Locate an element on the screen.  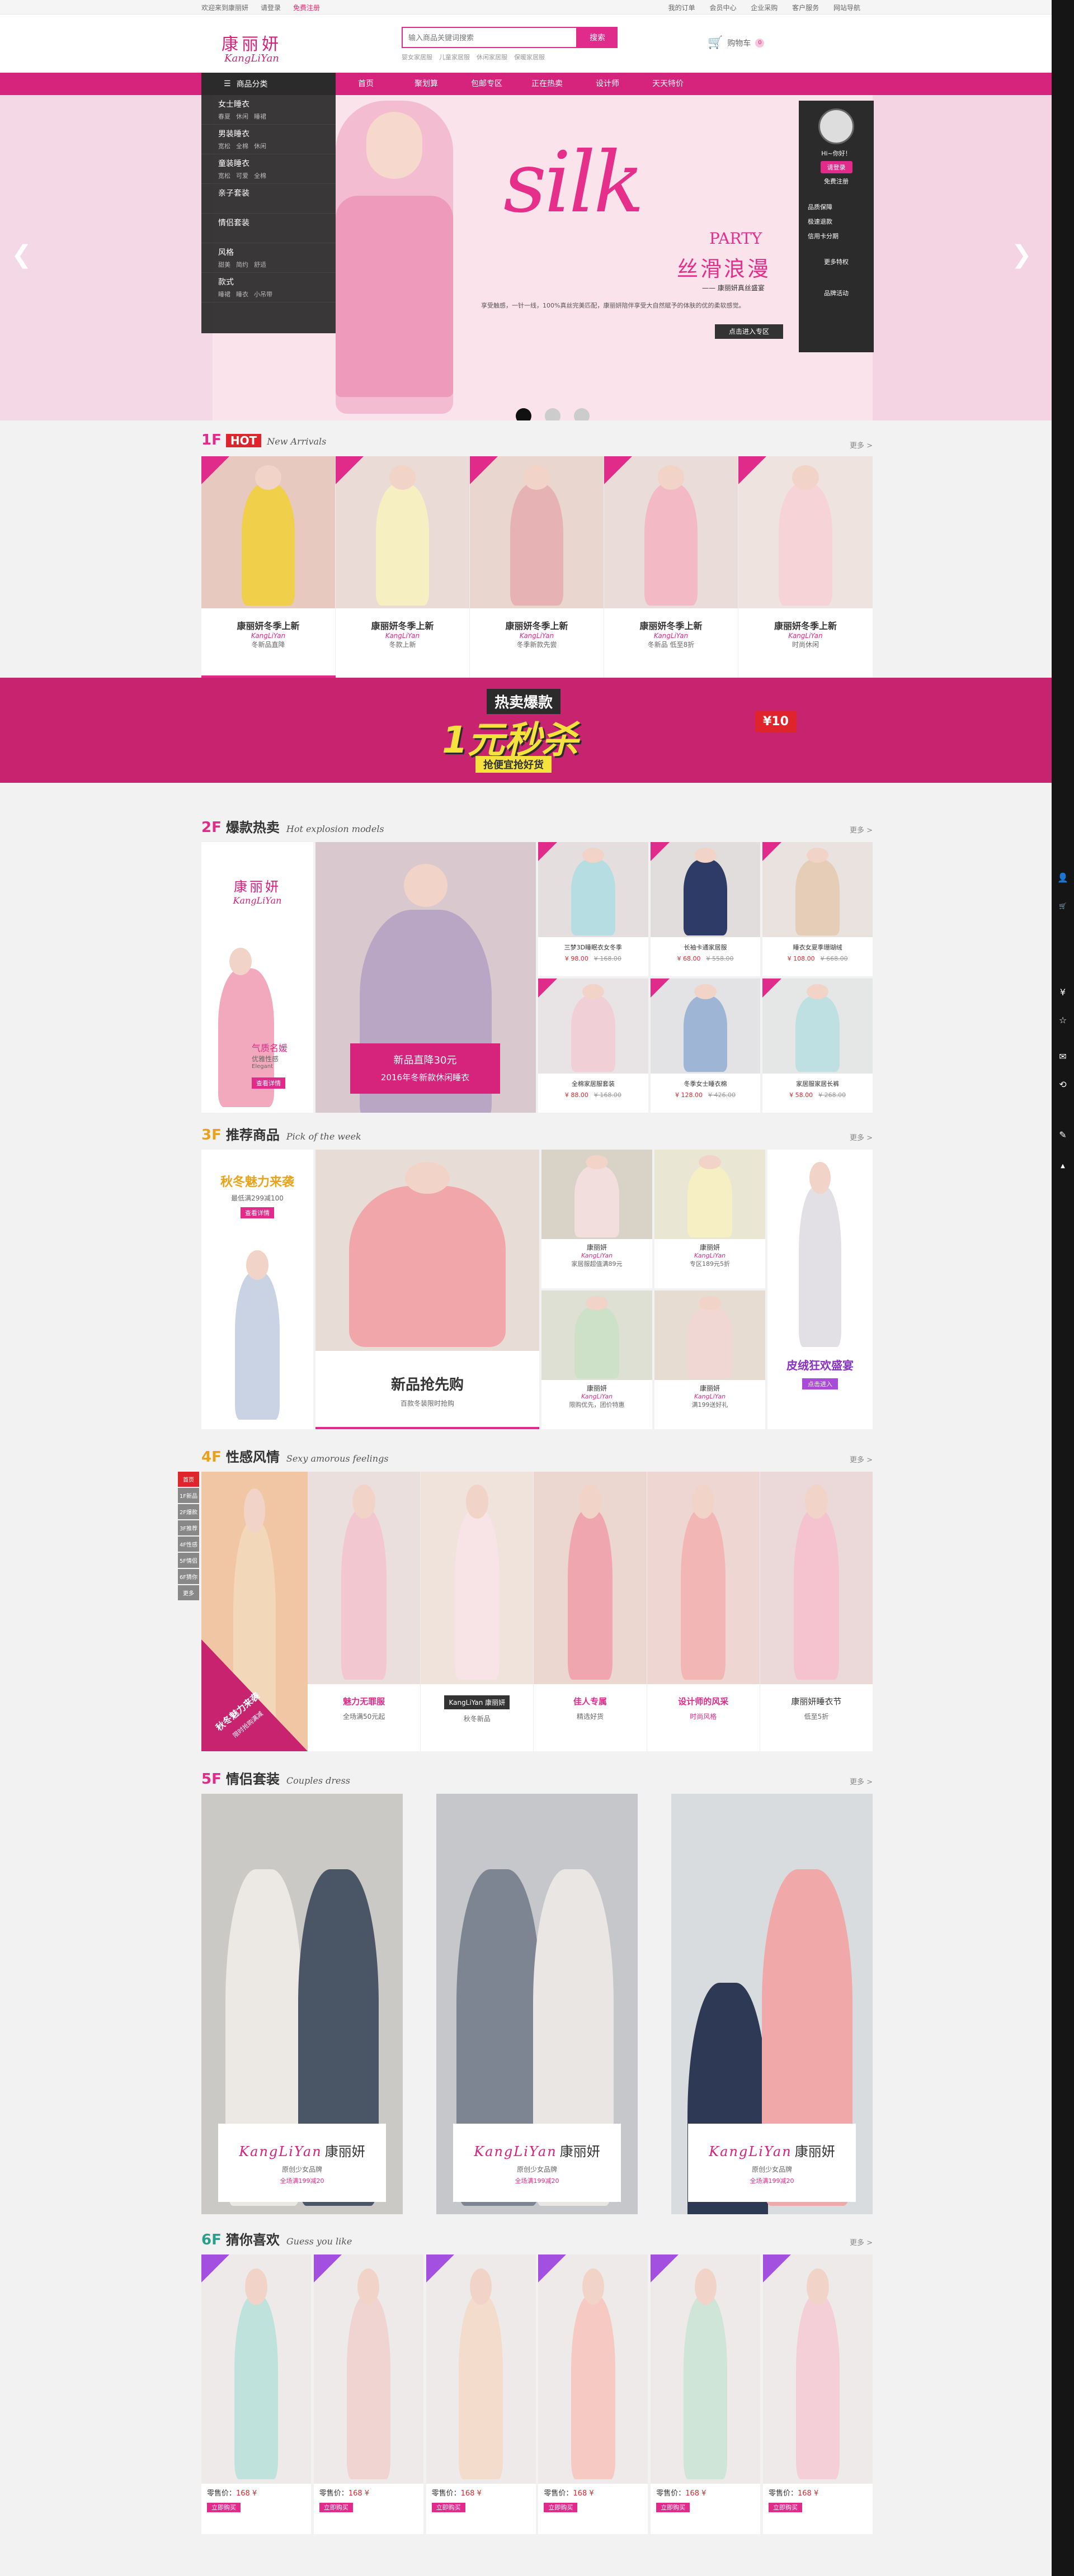
category-item: 童装睡衣 宽松 可爱 全棉 is located at coordinates (268, 169).